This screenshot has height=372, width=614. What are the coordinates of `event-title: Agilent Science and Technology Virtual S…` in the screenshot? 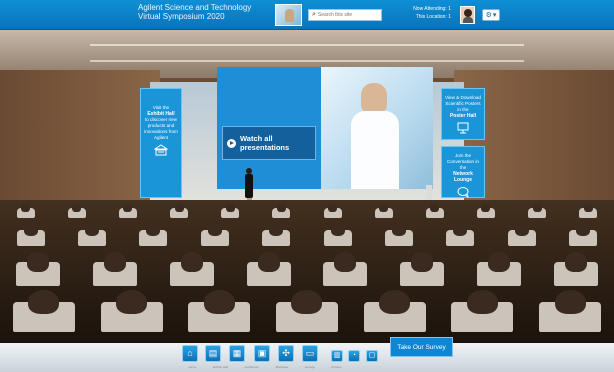 It's located at (194, 12).